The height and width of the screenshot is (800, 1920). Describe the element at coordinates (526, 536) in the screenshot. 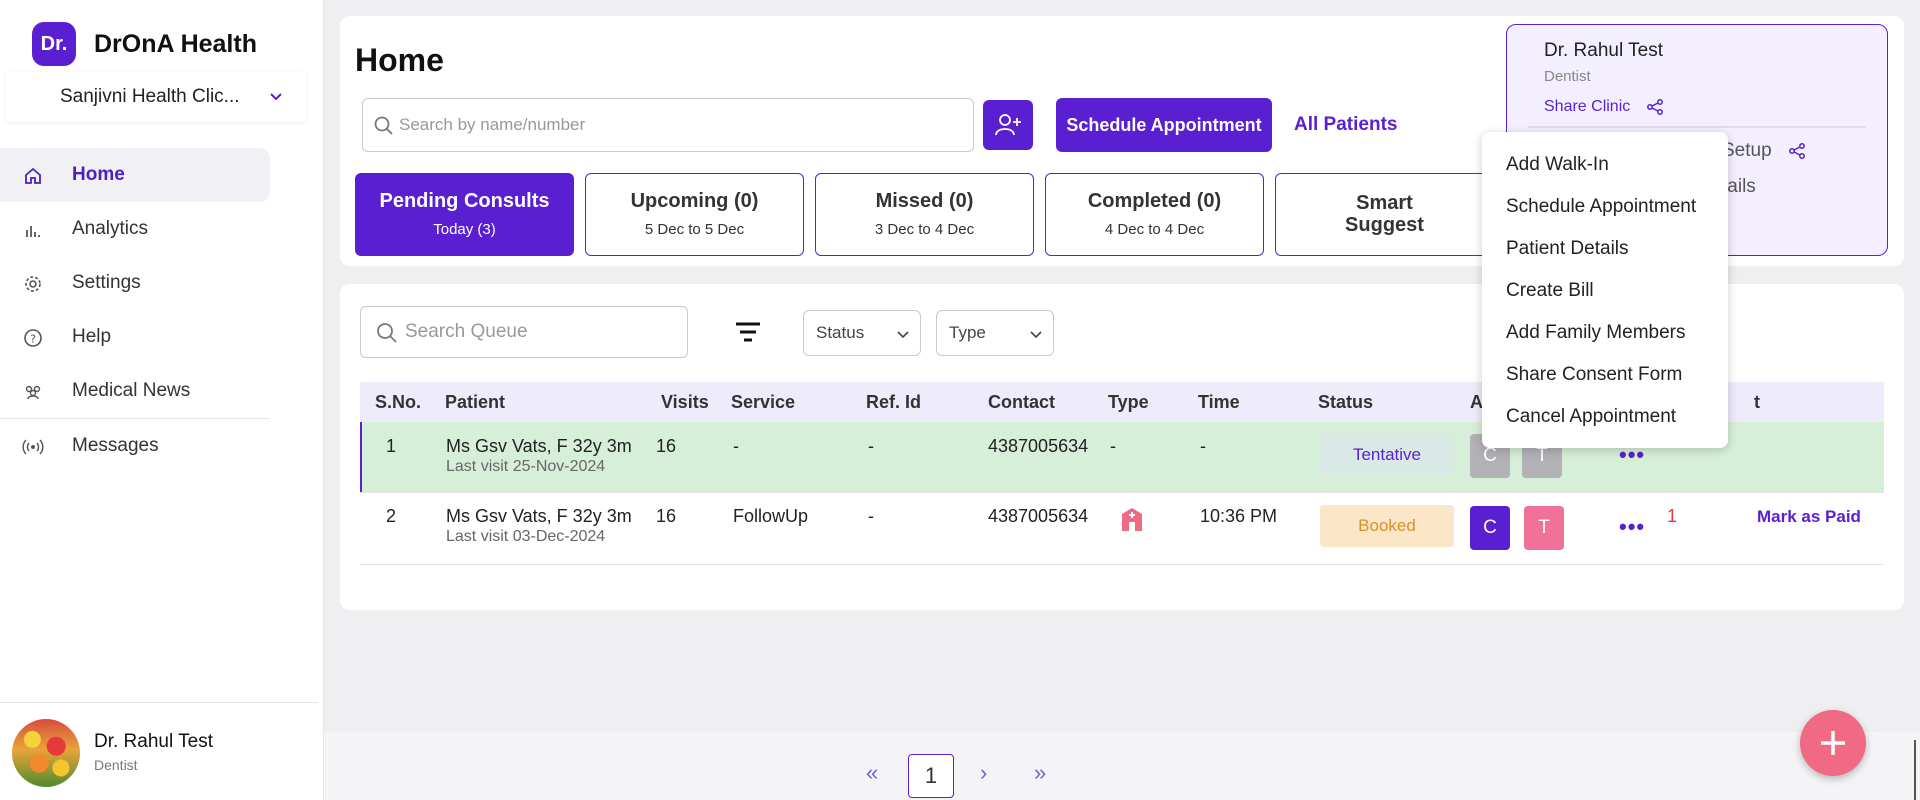

I see `cell-last-visit: Last visit 03-Dec-2024` at that location.